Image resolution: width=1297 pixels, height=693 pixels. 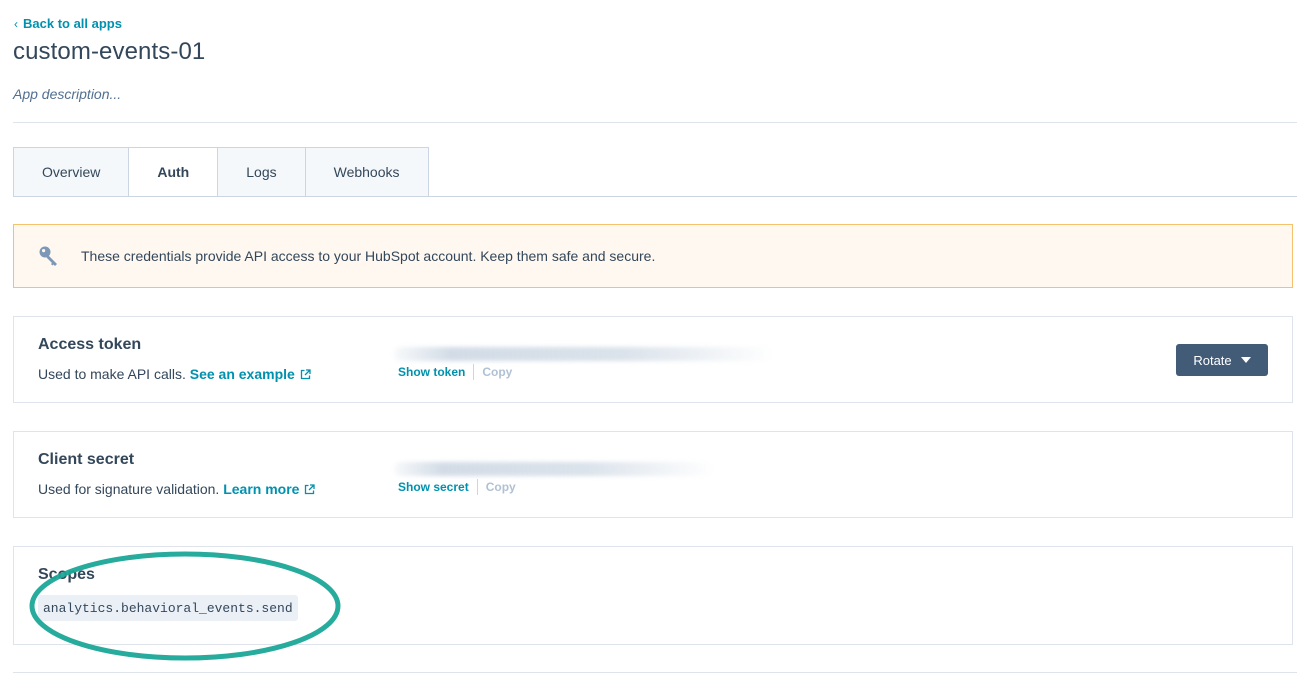 What do you see at coordinates (174, 172) in the screenshot?
I see `tab-auth: Auth` at bounding box center [174, 172].